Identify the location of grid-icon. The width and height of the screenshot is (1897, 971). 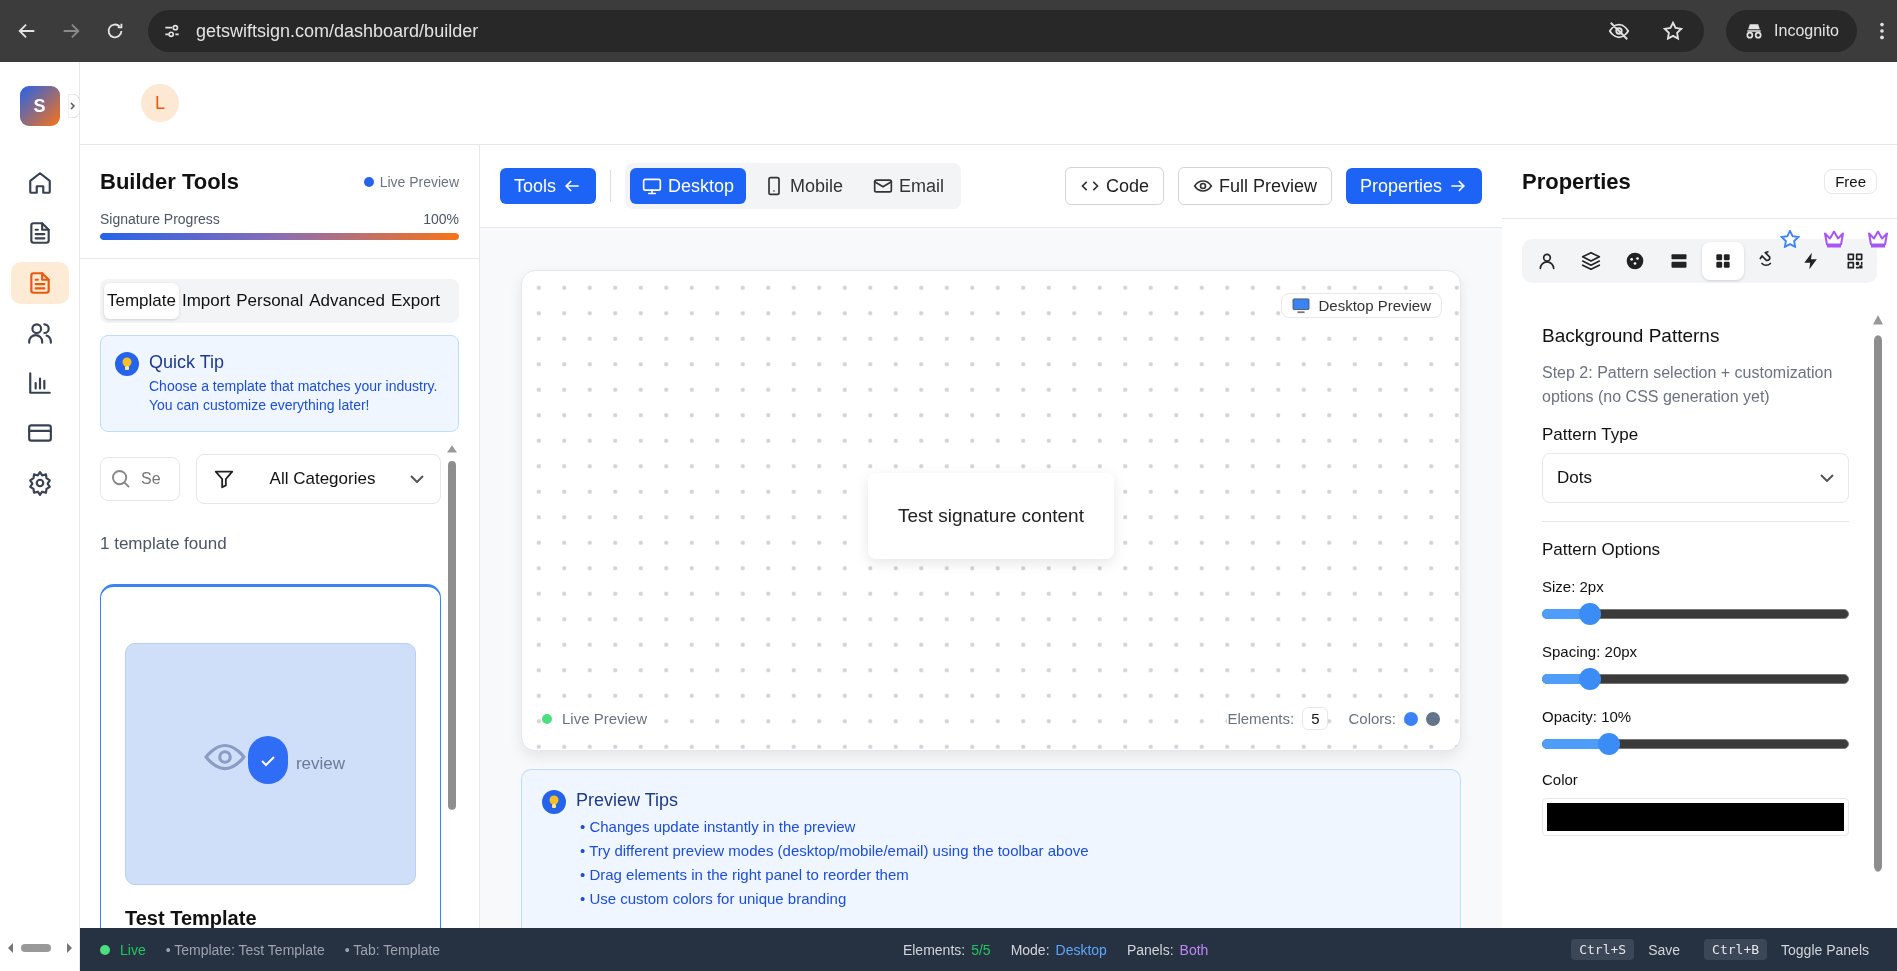
(1723, 261).